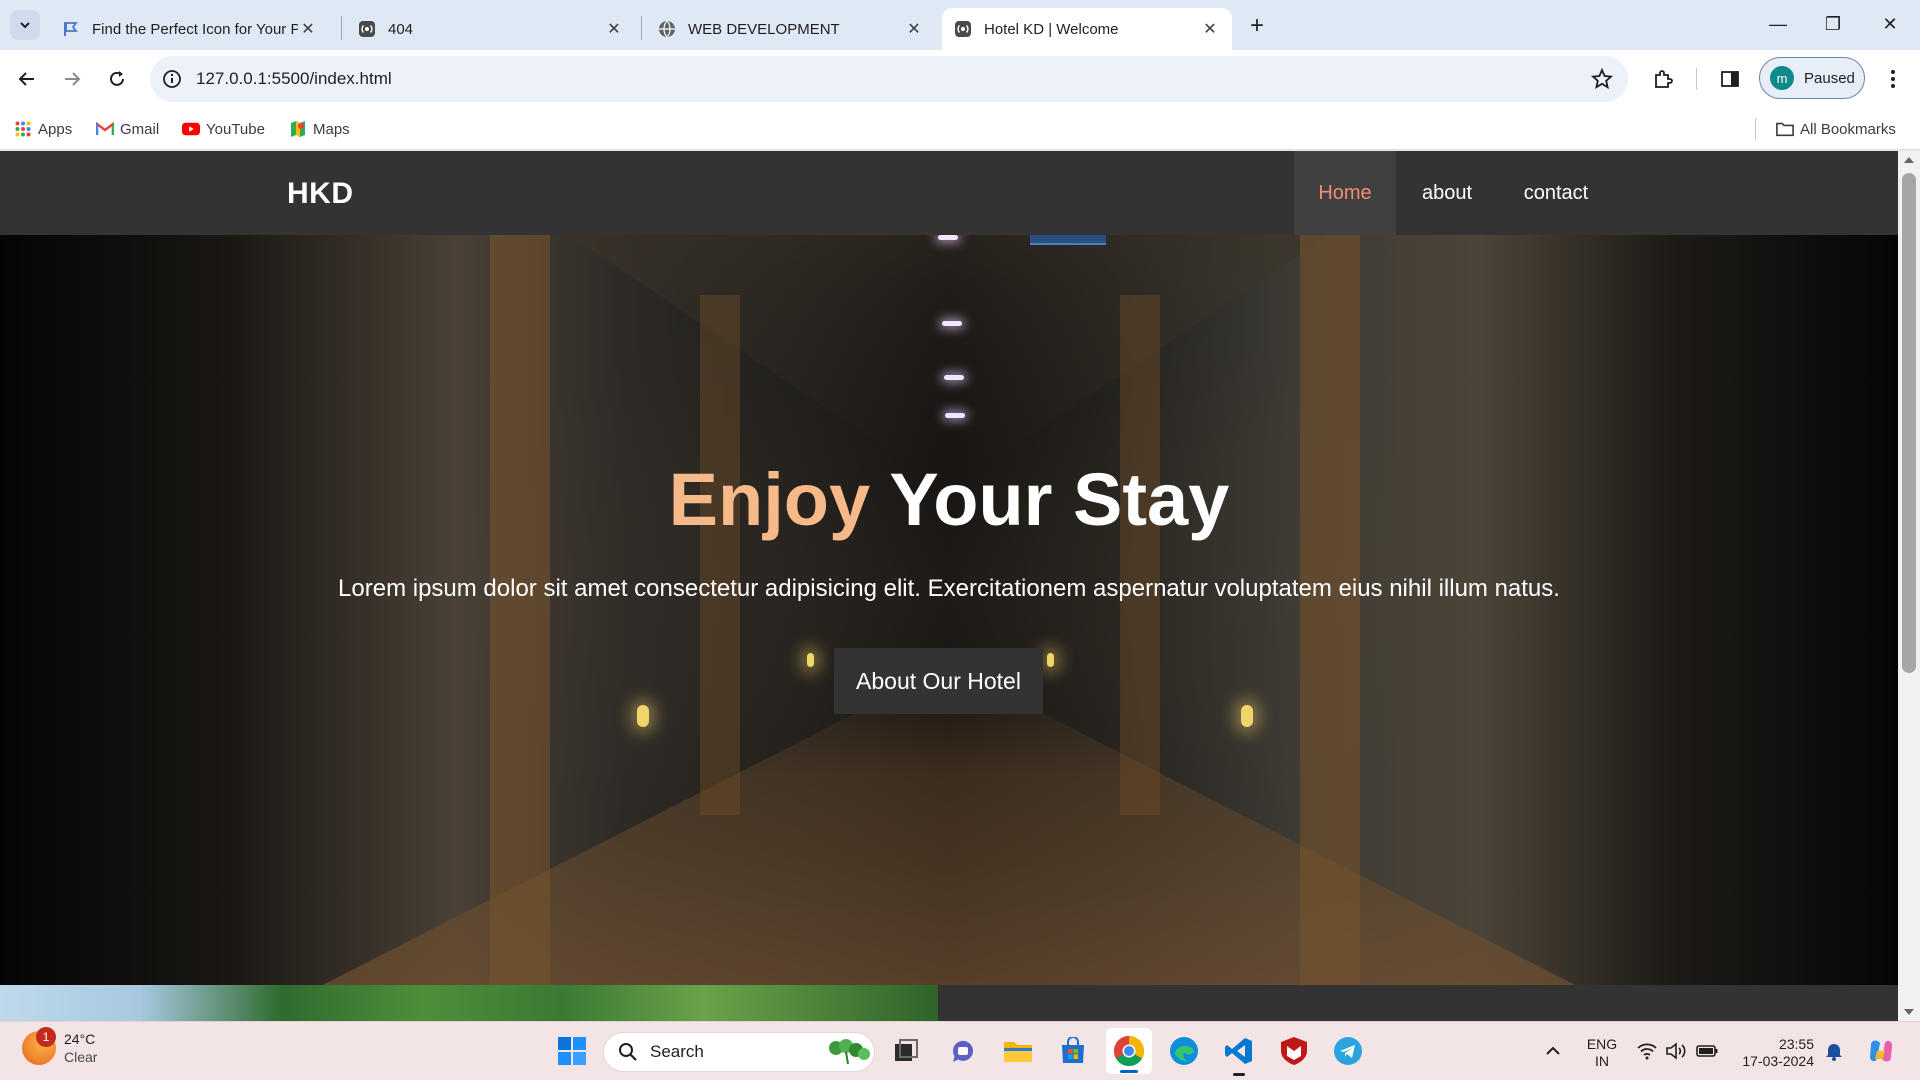 The width and height of the screenshot is (1920, 1080). Describe the element at coordinates (46, 1037) in the screenshot. I see `weather-alert-badge: 1` at that location.